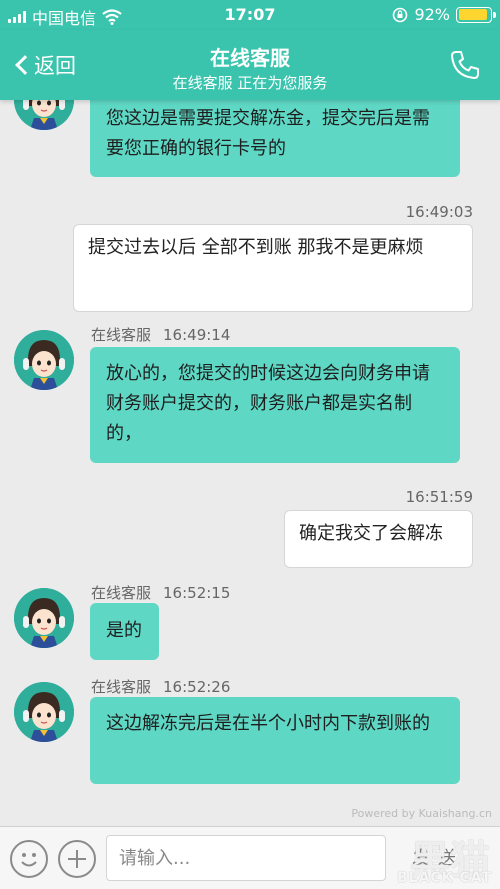 Image resolution: width=500 pixels, height=889 pixels. I want to click on nav-bar: 返回 在线客服 在线客服 正在为您服务, so click(250, 65).